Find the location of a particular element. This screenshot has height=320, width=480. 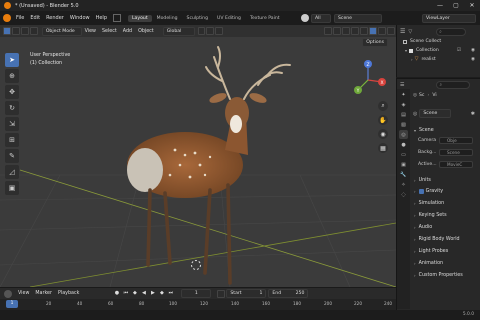

maximize-button: ▢ is located at coordinates (456, 5).